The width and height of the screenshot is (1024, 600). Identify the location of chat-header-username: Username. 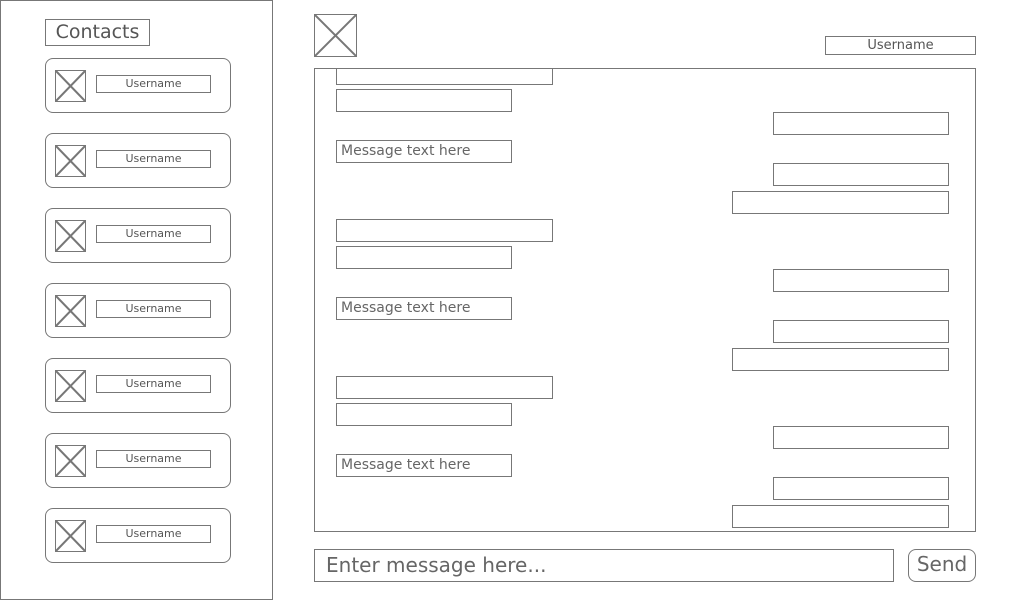
(900, 45).